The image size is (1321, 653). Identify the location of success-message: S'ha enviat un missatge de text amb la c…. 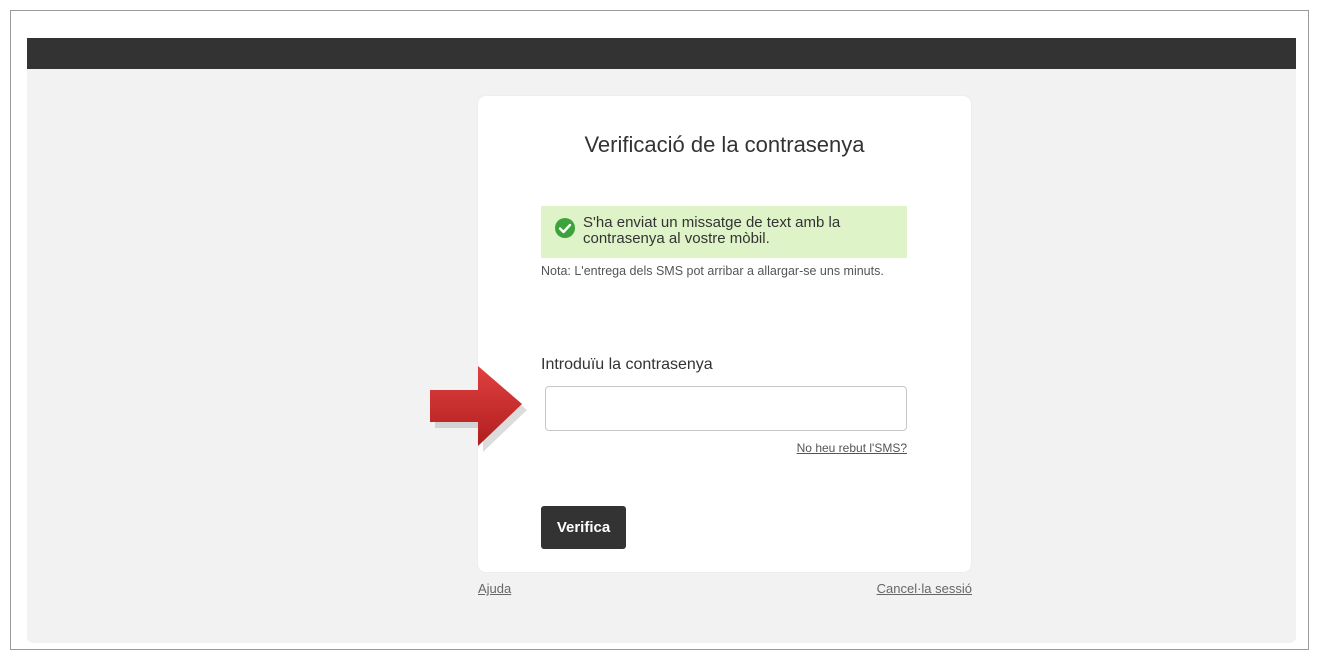
(712, 230).